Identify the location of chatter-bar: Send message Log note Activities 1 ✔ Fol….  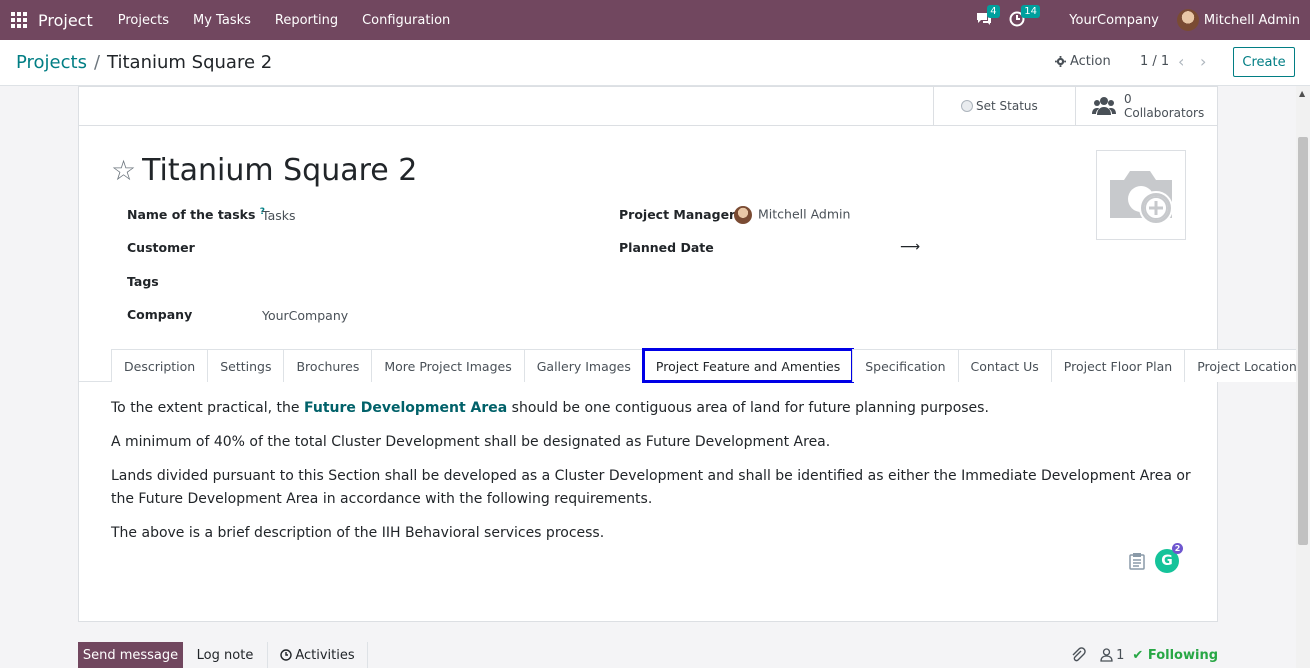
(648, 655).